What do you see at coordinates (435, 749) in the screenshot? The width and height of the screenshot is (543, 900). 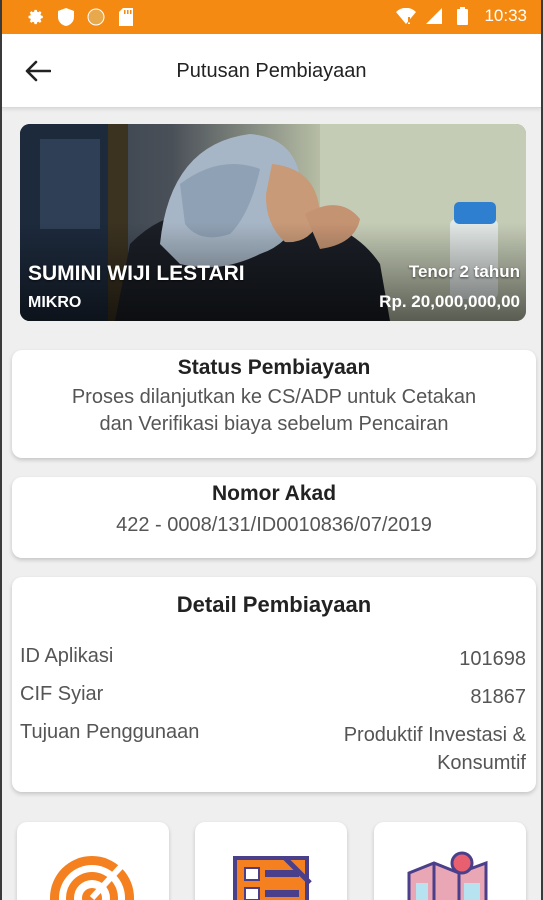 I see `detail-value: Produktif Investasi & Konsumtif` at bounding box center [435, 749].